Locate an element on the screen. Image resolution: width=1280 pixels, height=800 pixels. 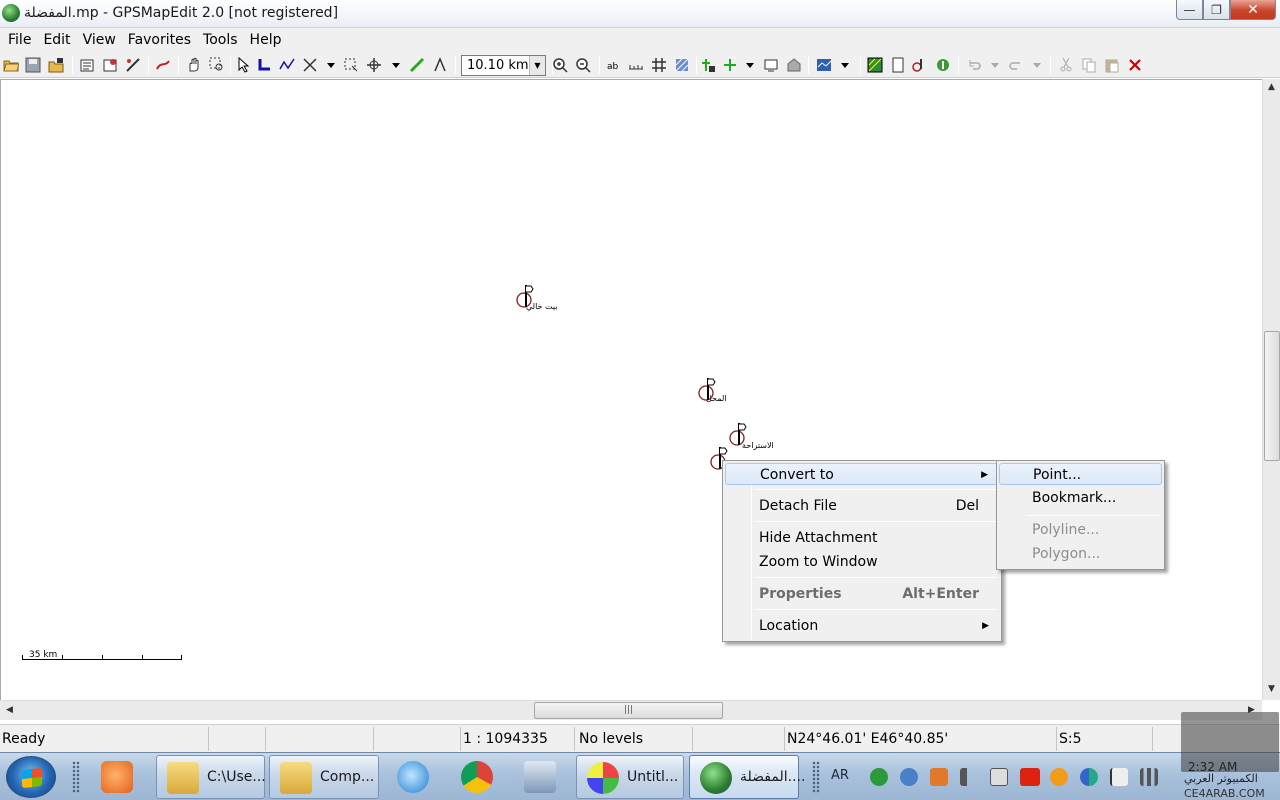
horizontal-scroll-thumb: ||| is located at coordinates (628, 710).